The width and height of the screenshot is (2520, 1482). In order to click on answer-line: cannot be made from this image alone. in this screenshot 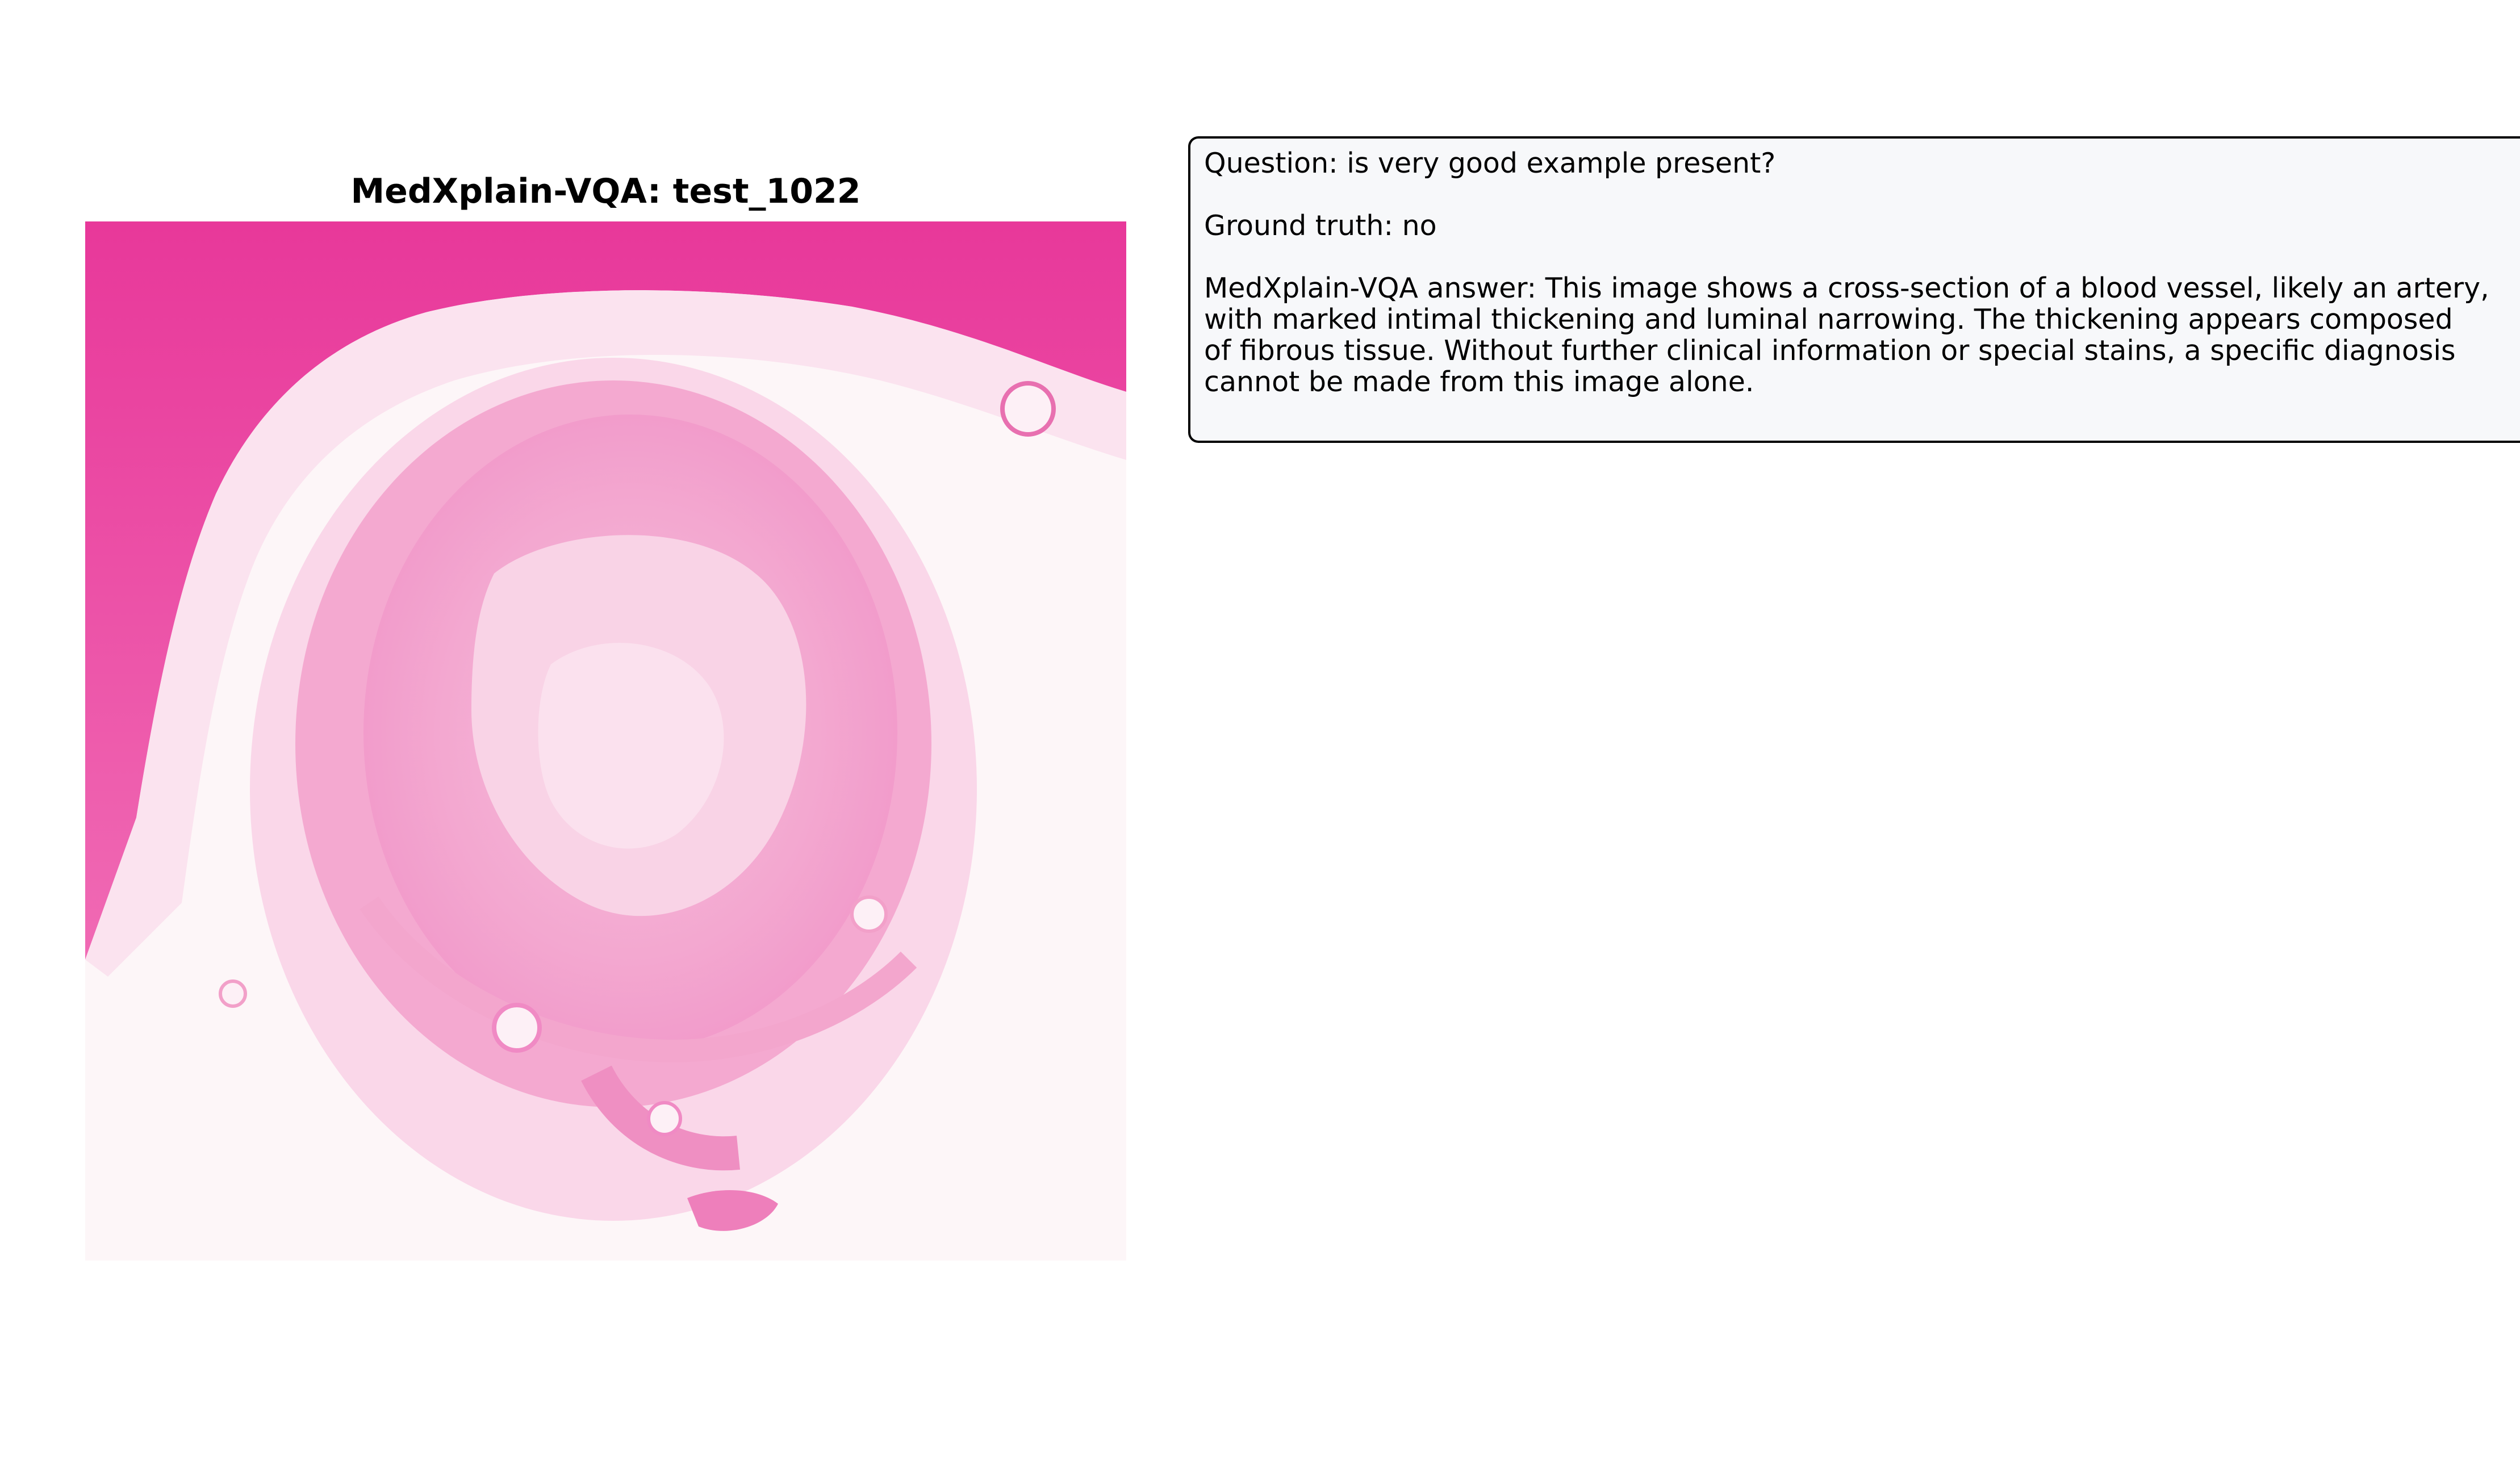, I will do `click(1479, 382)`.